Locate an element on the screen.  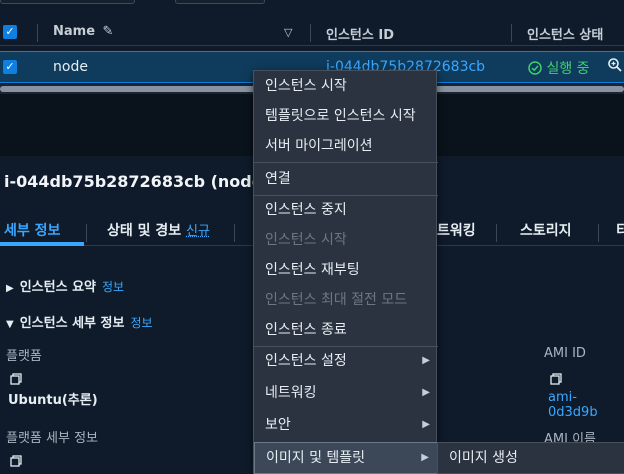
platform-value: Ubuntu(추론) is located at coordinates (53, 400).